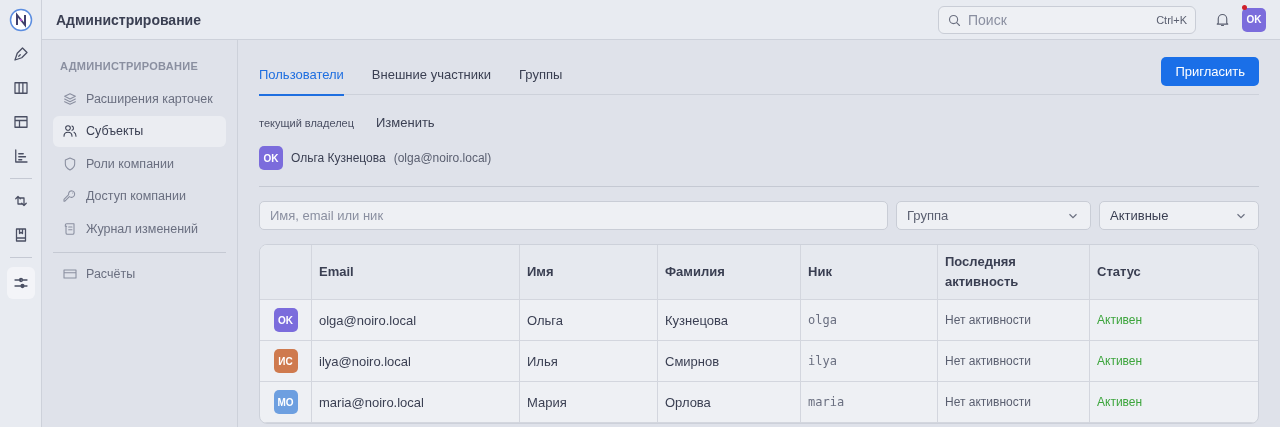 This screenshot has width=1280, height=427. I want to click on email-cell: ilya@noiro.local, so click(416, 361).